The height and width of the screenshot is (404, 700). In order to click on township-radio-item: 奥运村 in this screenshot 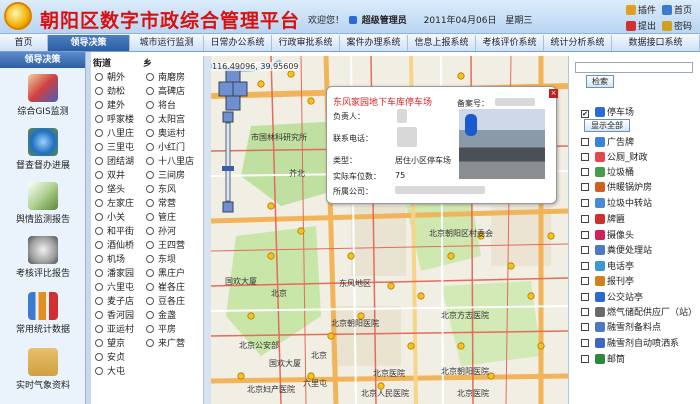, I will do `click(165, 132)`.